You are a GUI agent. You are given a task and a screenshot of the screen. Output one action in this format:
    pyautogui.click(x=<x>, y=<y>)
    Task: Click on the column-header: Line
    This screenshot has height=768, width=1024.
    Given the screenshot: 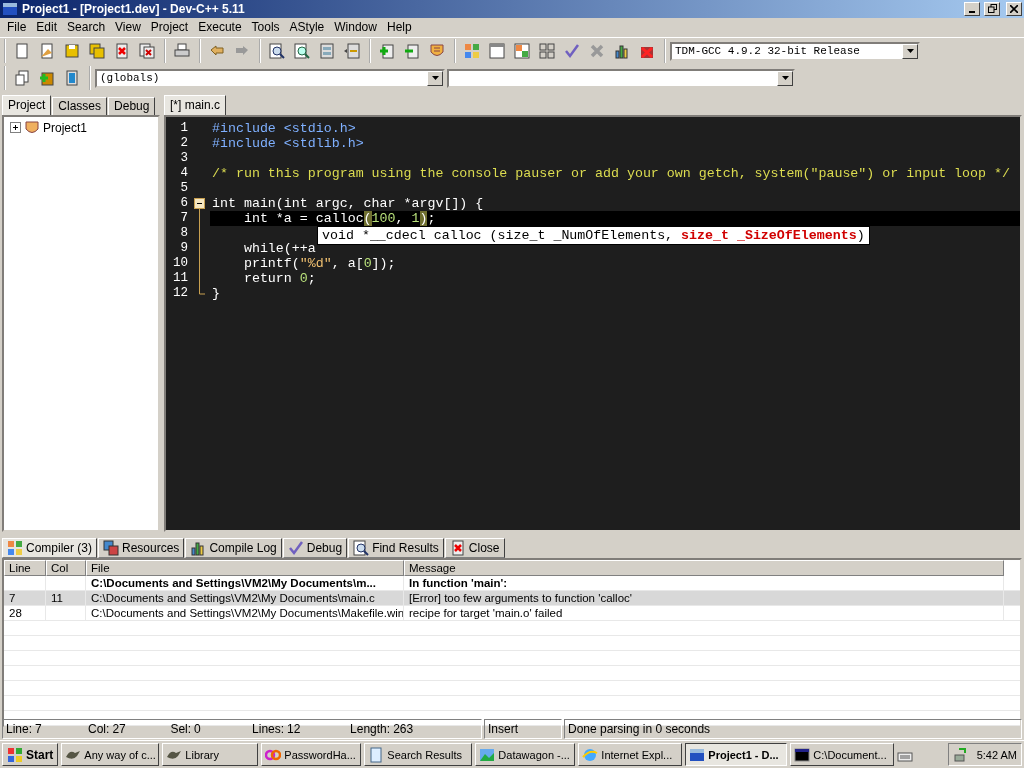 What is the action you would take?
    pyautogui.click(x=25, y=568)
    